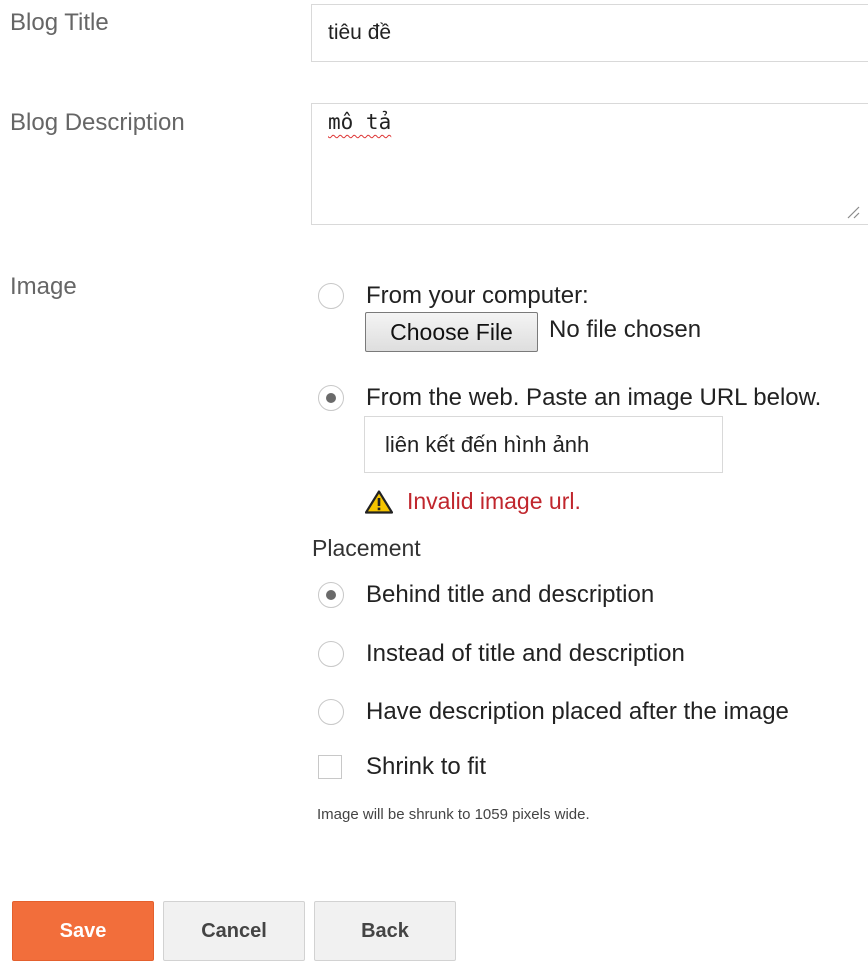  What do you see at coordinates (97, 122) in the screenshot?
I see `blog-description-label: Blog Description` at bounding box center [97, 122].